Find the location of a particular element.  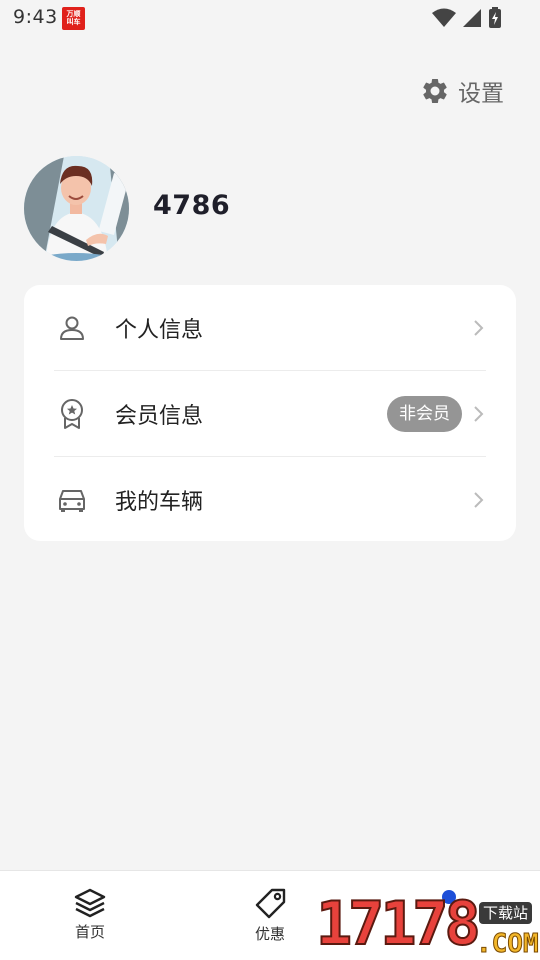

menu-item-personal-info: 个人信息 is located at coordinates (270, 328).